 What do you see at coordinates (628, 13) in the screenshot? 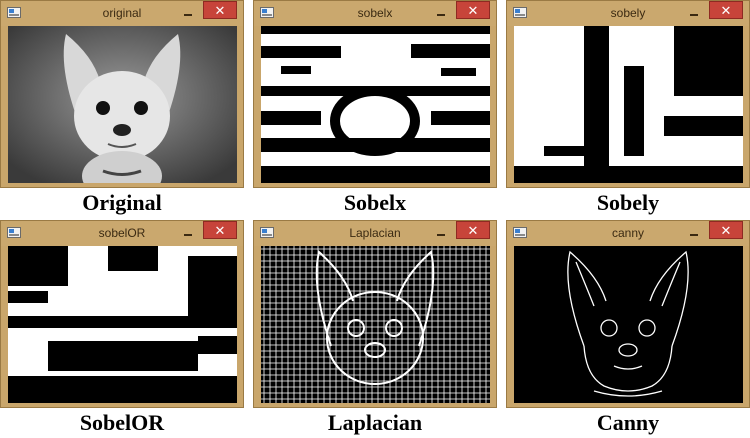
I see `title-bar: sobely ✕` at bounding box center [628, 13].